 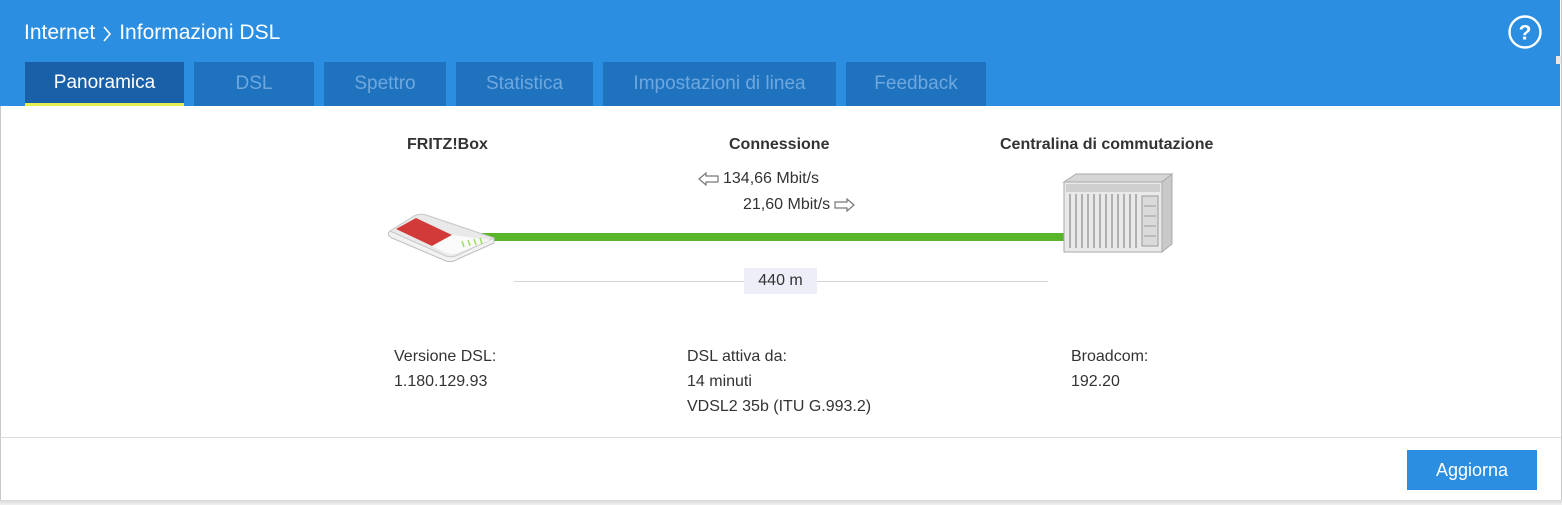 I want to click on breadcrumb: Internet Informazioni DSL, so click(x=152, y=33).